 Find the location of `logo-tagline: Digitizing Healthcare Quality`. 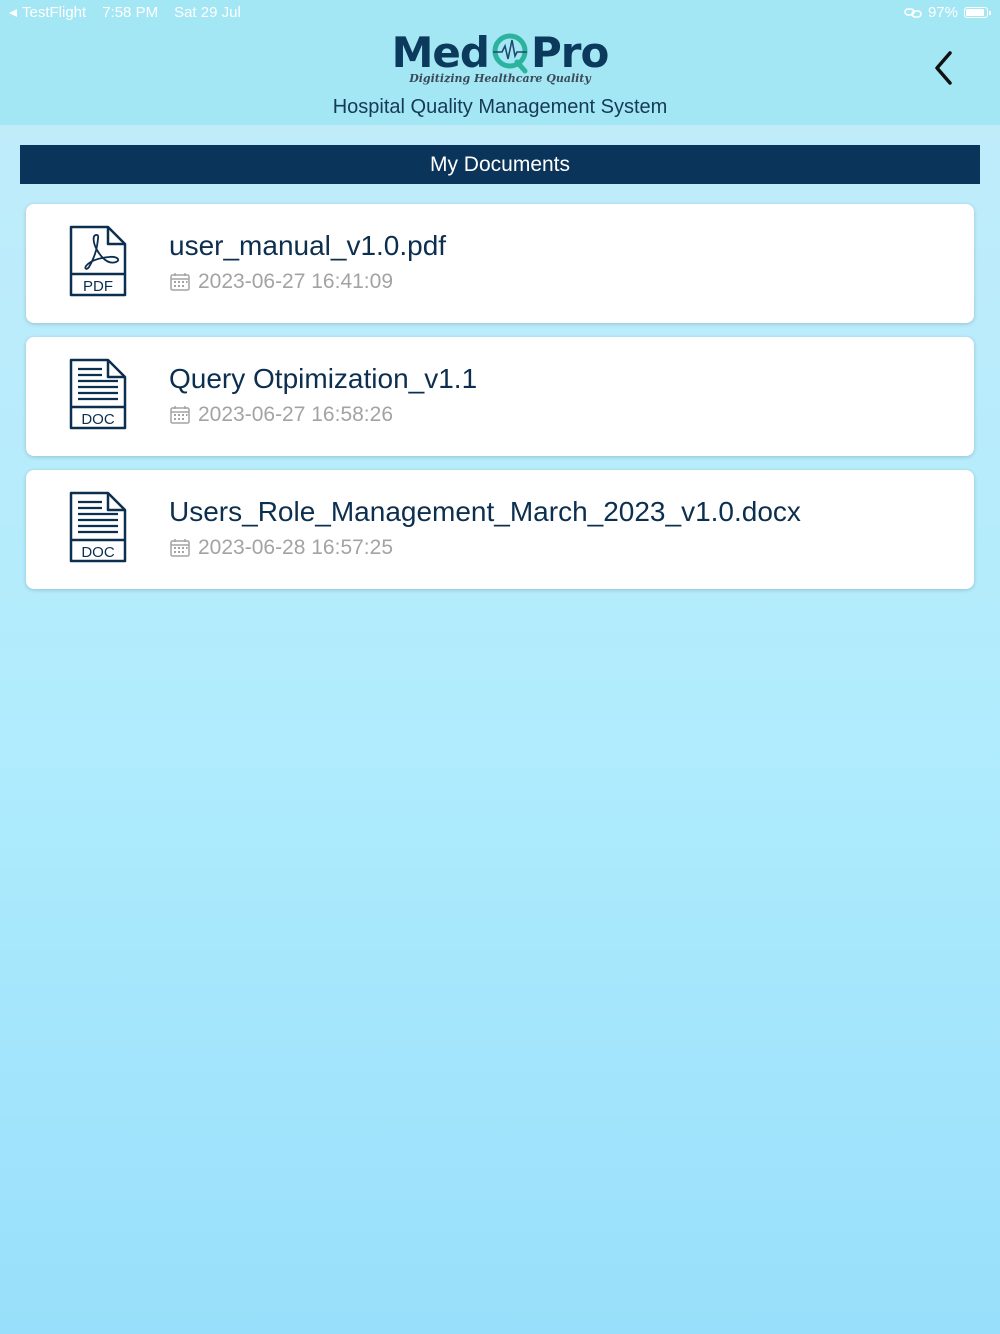

logo-tagline: Digitizing Healthcare Quality is located at coordinates (500, 78).